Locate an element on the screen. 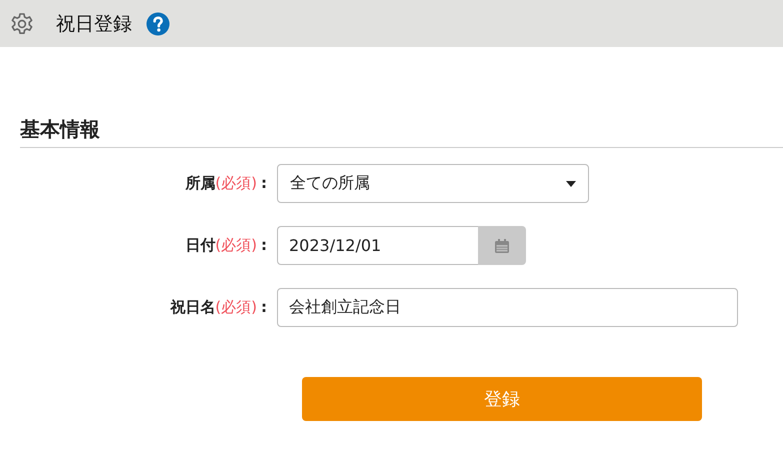 This screenshot has width=783, height=466. page-title: 祝日登録 is located at coordinates (94, 24).